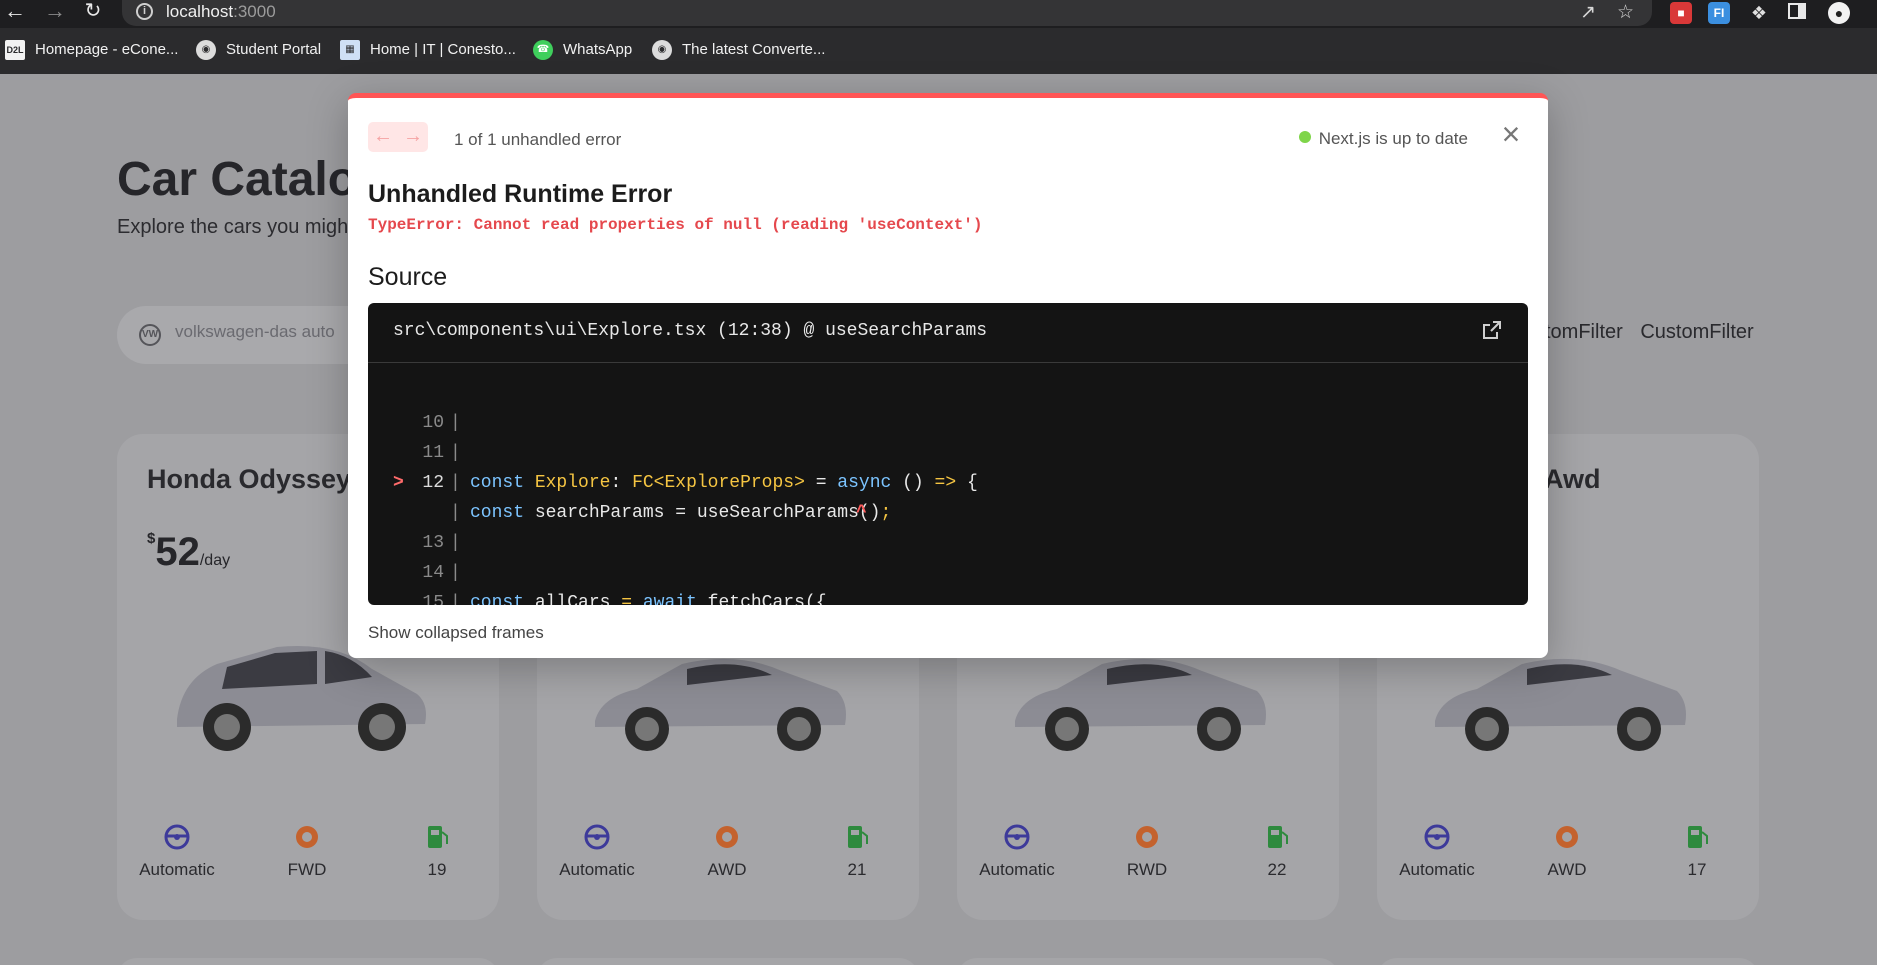 The image size is (1877, 965). What do you see at coordinates (441, 423) in the screenshot?
I see `code-line: 10 |` at bounding box center [441, 423].